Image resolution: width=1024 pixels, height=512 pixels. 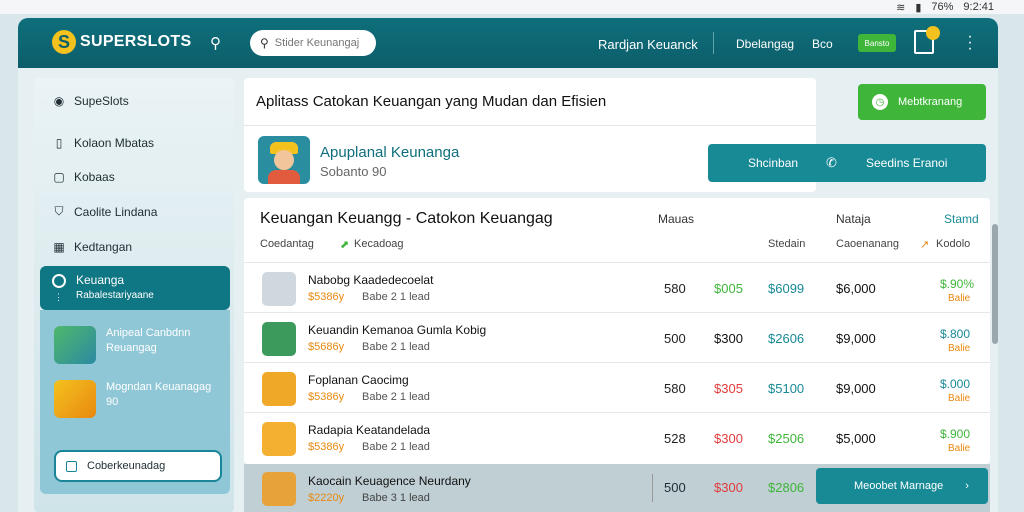 I want to click on primary-action-label: Mebtkranang, so click(x=930, y=102).